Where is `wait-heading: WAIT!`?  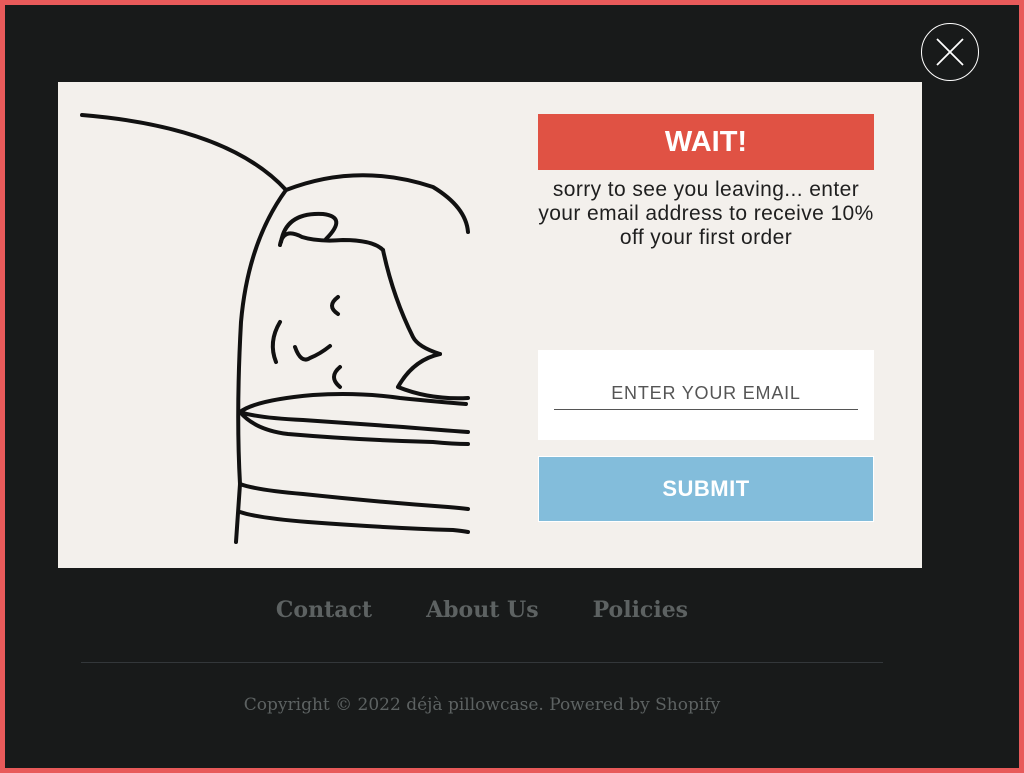
wait-heading: WAIT! is located at coordinates (706, 142).